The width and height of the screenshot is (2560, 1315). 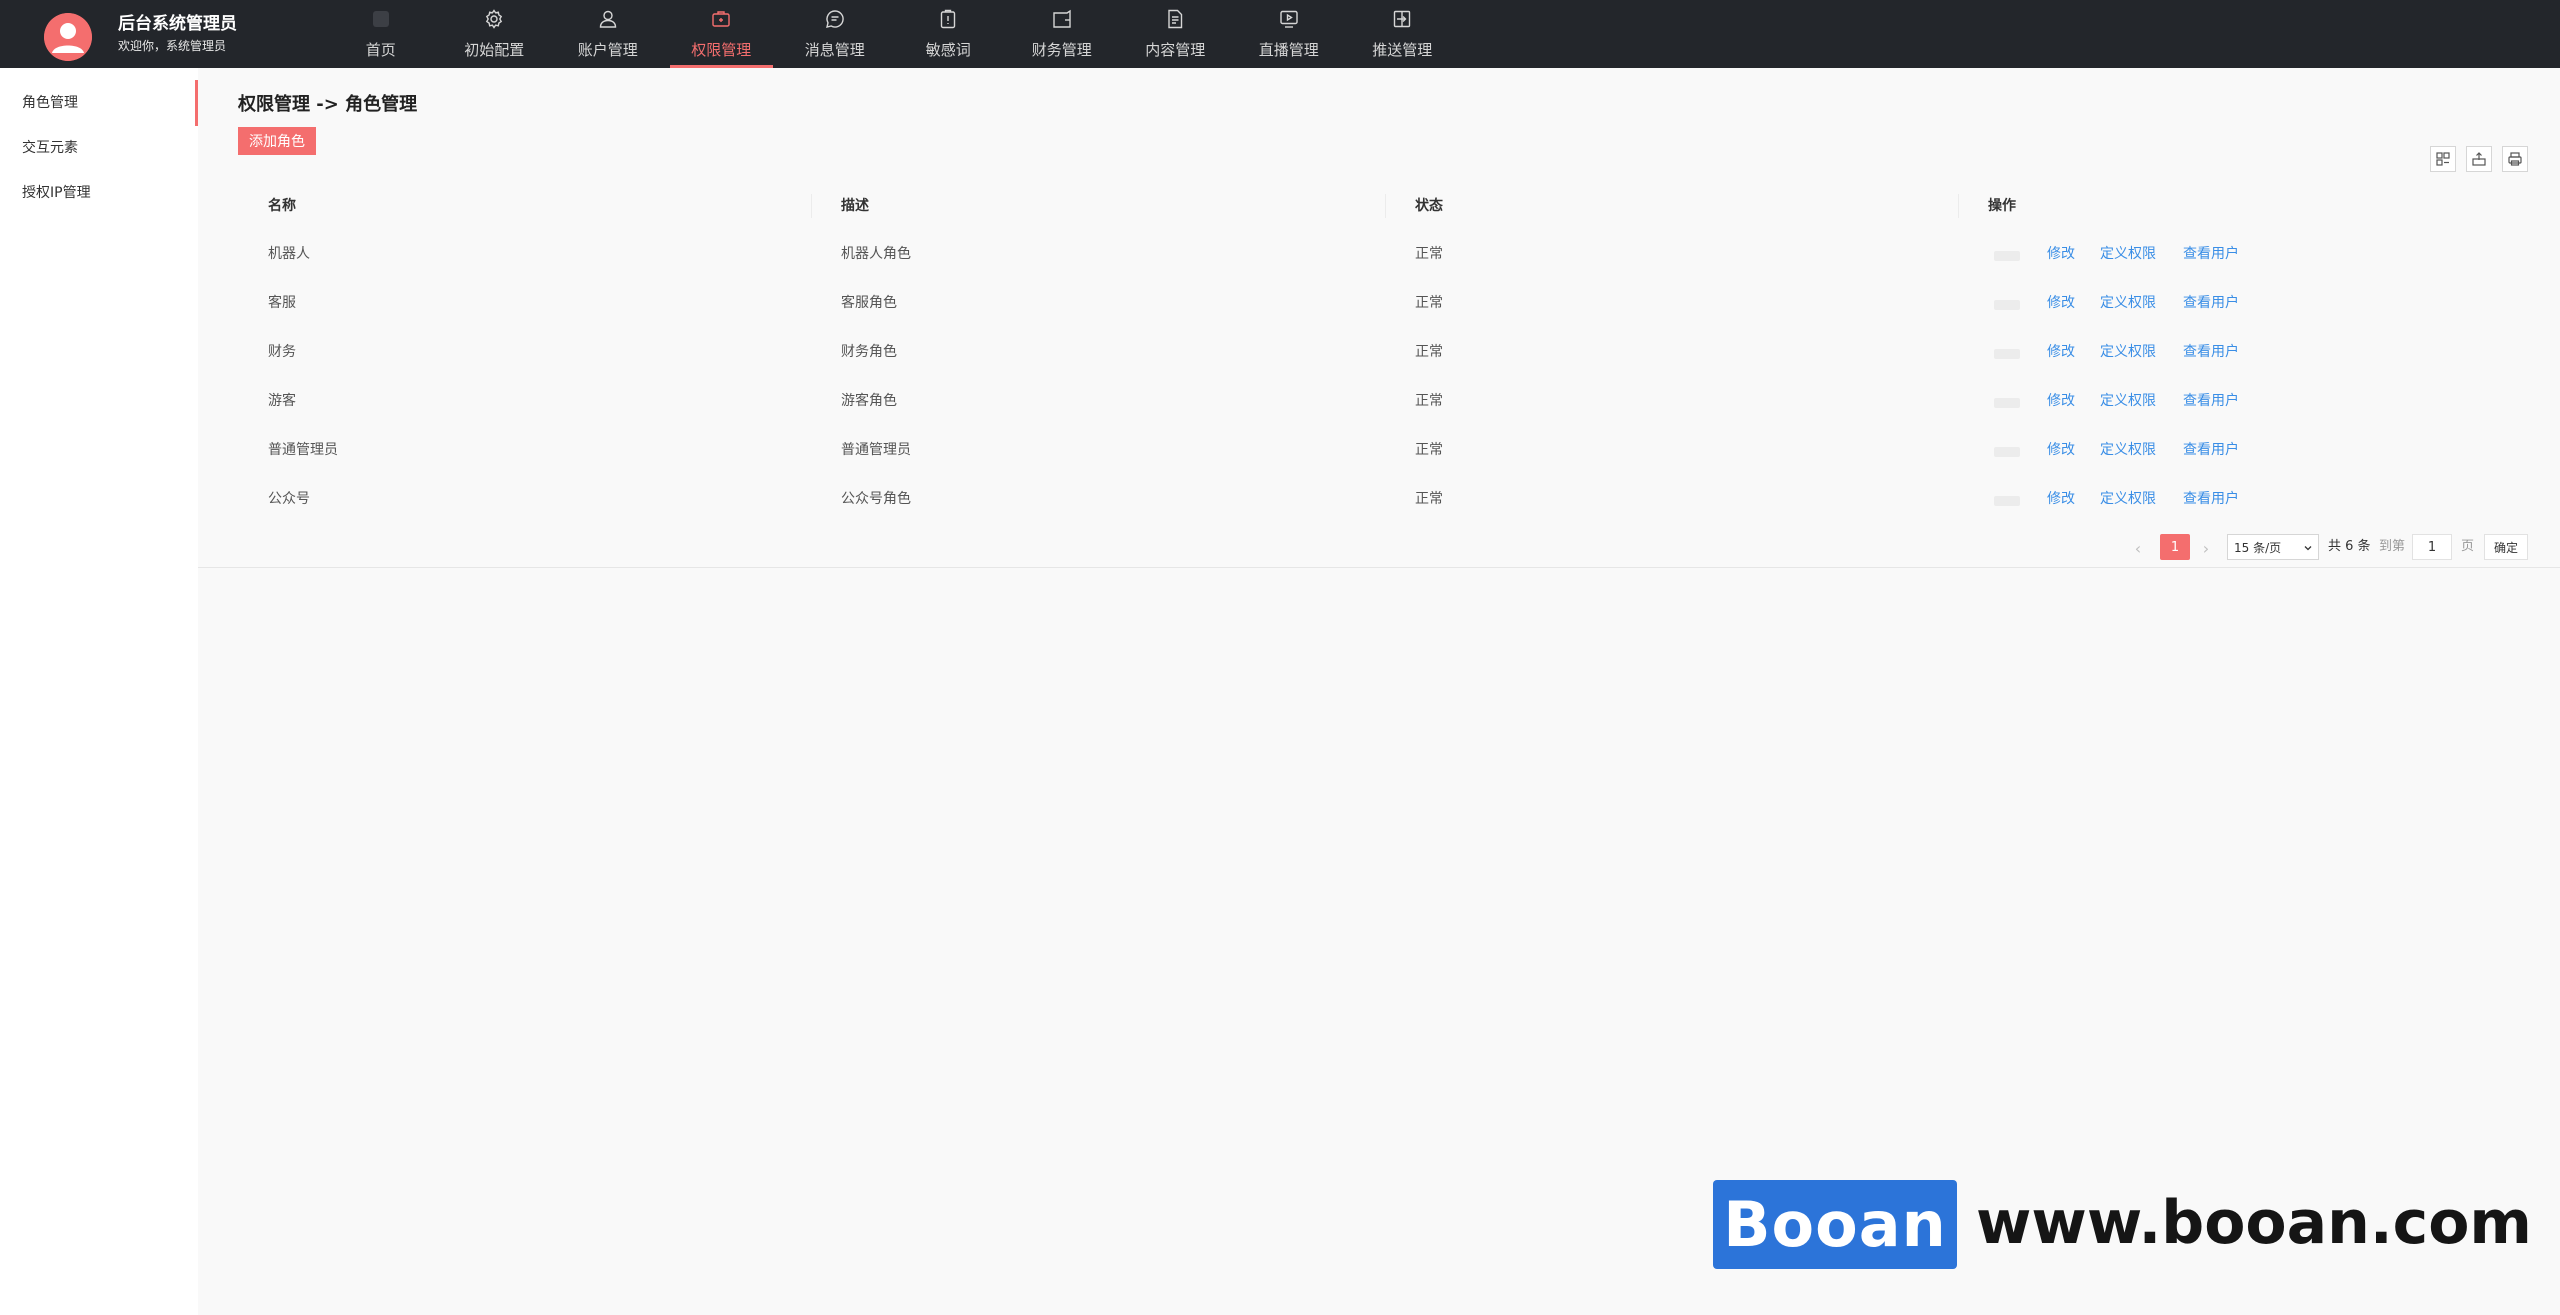 I want to click on column-header-status: 状态, so click(x=1429, y=206).